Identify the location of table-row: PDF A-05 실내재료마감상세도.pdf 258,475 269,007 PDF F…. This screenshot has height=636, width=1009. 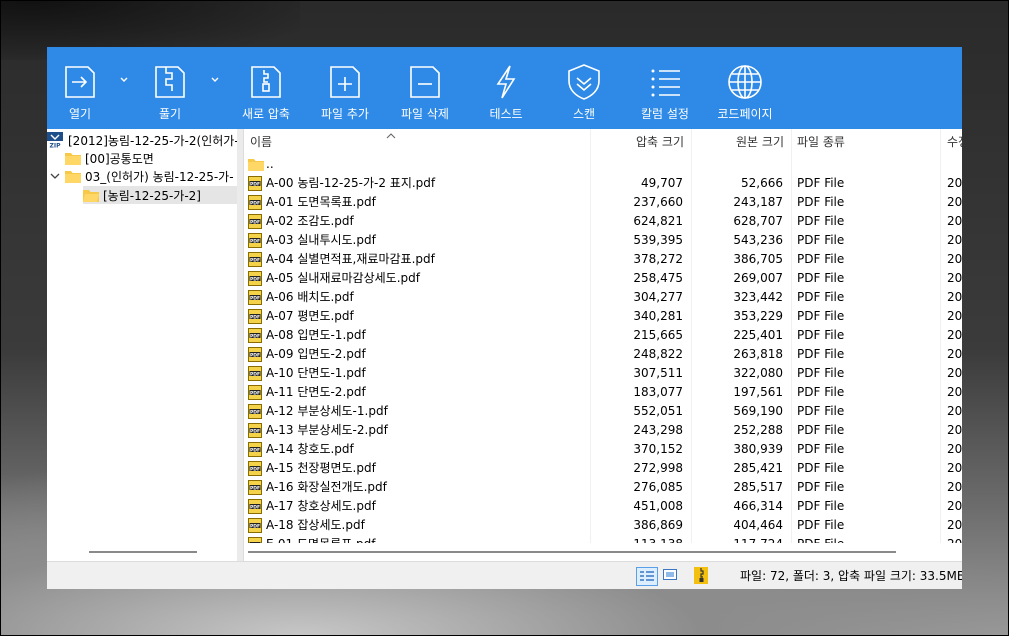
(603, 278).